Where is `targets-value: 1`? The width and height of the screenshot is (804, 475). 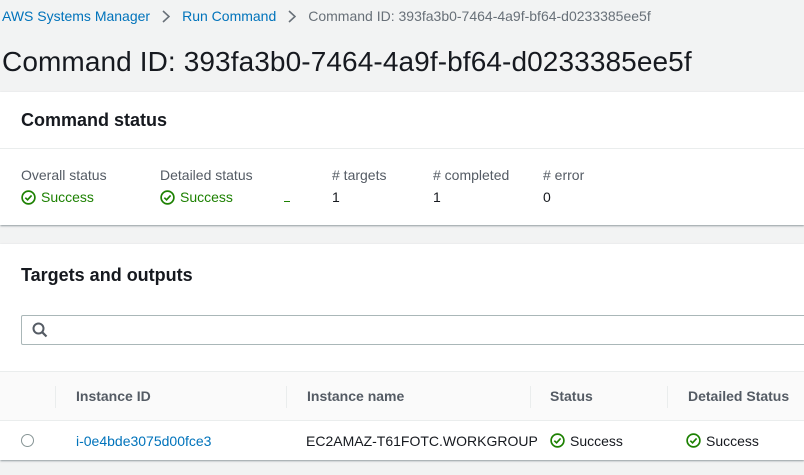
targets-value: 1 is located at coordinates (336, 197).